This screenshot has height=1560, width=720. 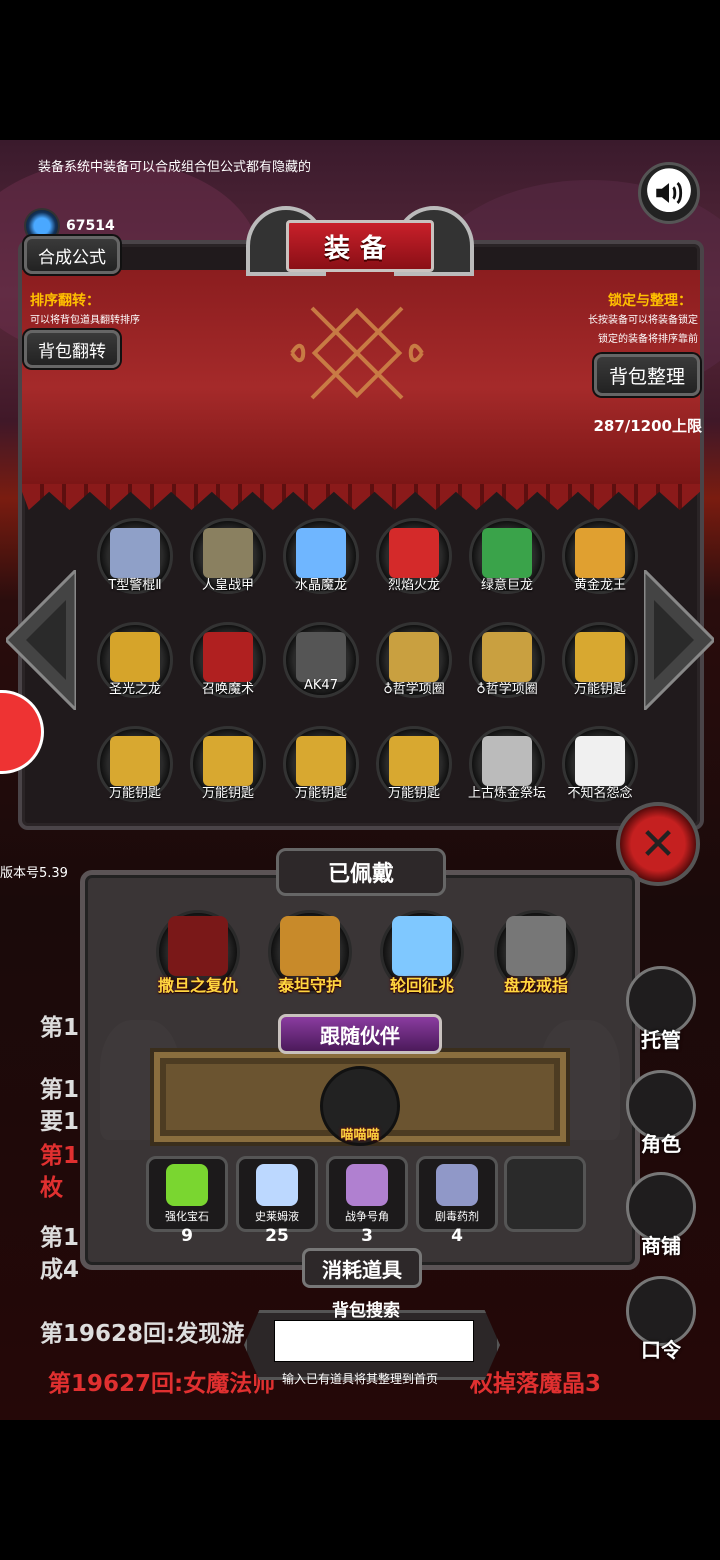 What do you see at coordinates (197, 985) in the screenshot?
I see `worn-item-name: 撒旦之复仇` at bounding box center [197, 985].